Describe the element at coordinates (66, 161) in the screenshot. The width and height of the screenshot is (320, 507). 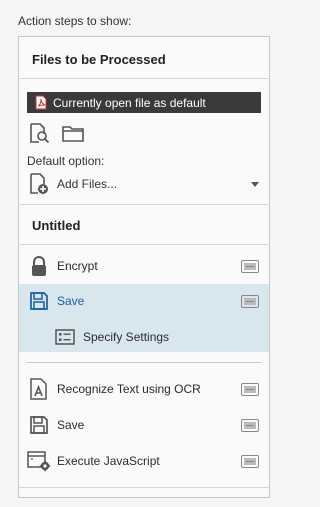
I see `default-option-label: Default option:` at that location.